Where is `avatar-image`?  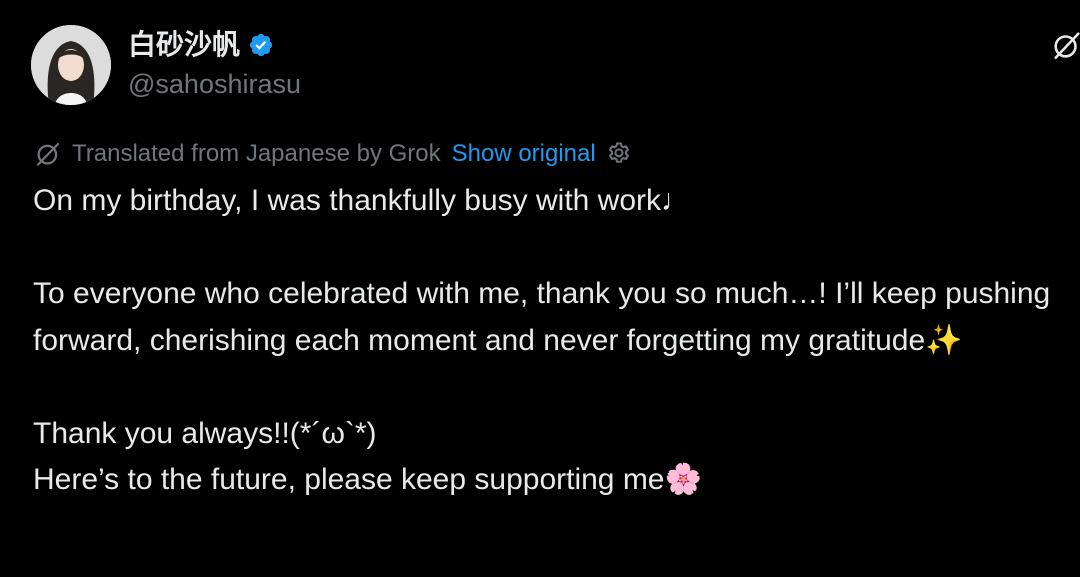 avatar-image is located at coordinates (71, 65).